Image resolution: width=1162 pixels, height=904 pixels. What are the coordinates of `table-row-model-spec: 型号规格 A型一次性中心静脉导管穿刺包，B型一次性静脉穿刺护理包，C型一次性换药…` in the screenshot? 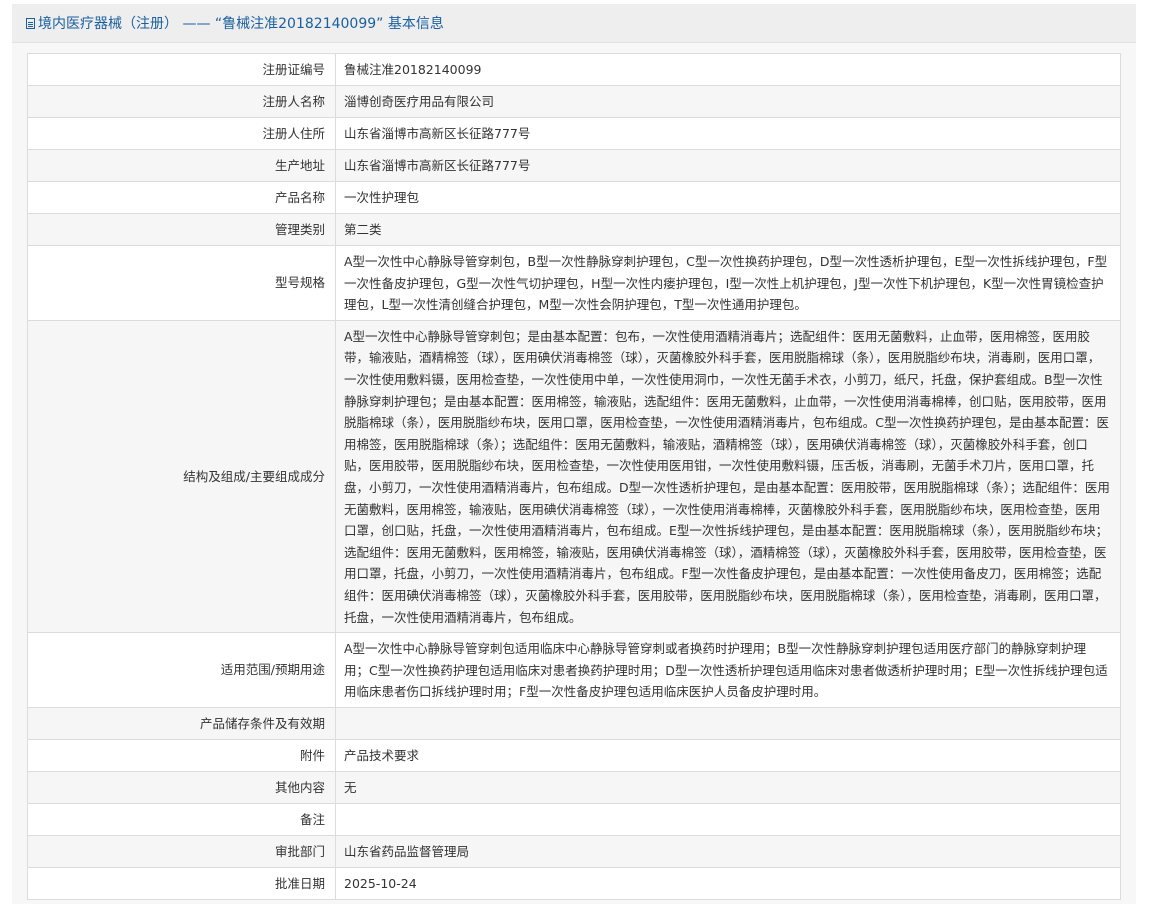 It's located at (574, 283).